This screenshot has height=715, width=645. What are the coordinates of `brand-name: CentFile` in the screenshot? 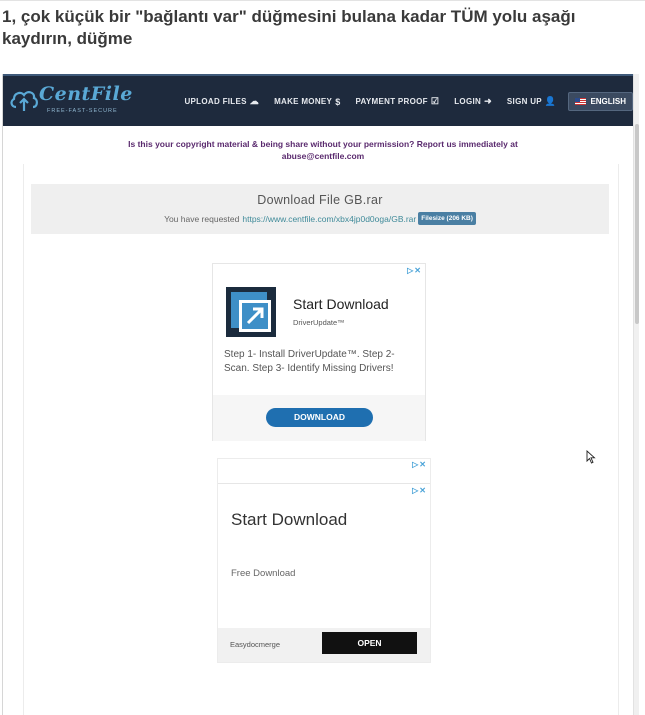 It's located at (86, 94).